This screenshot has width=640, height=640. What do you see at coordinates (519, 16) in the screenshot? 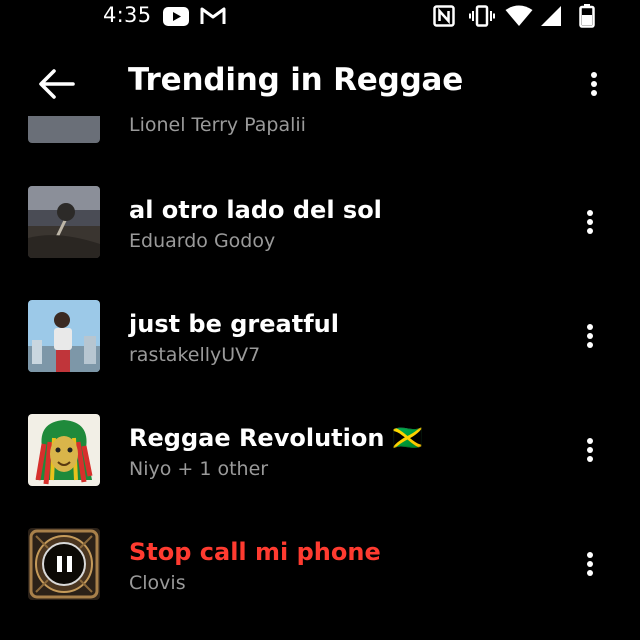
I see `wifi-icon` at bounding box center [519, 16].